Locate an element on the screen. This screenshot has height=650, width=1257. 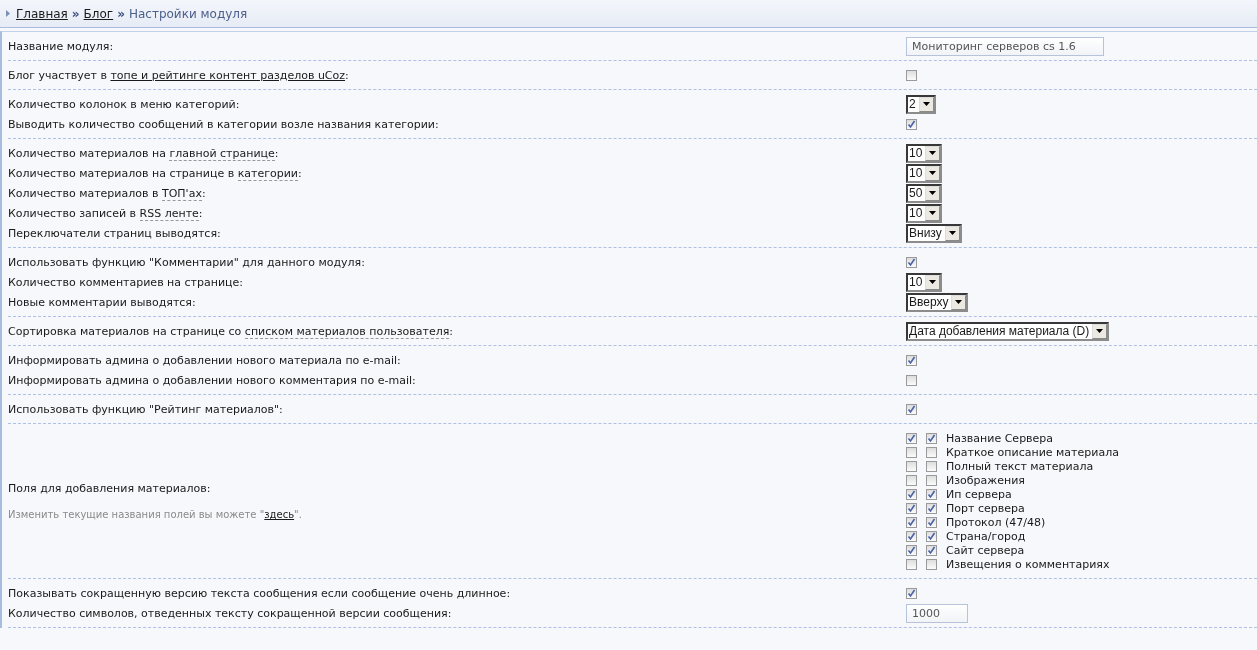
dropdown: 50 is located at coordinates (924, 193).